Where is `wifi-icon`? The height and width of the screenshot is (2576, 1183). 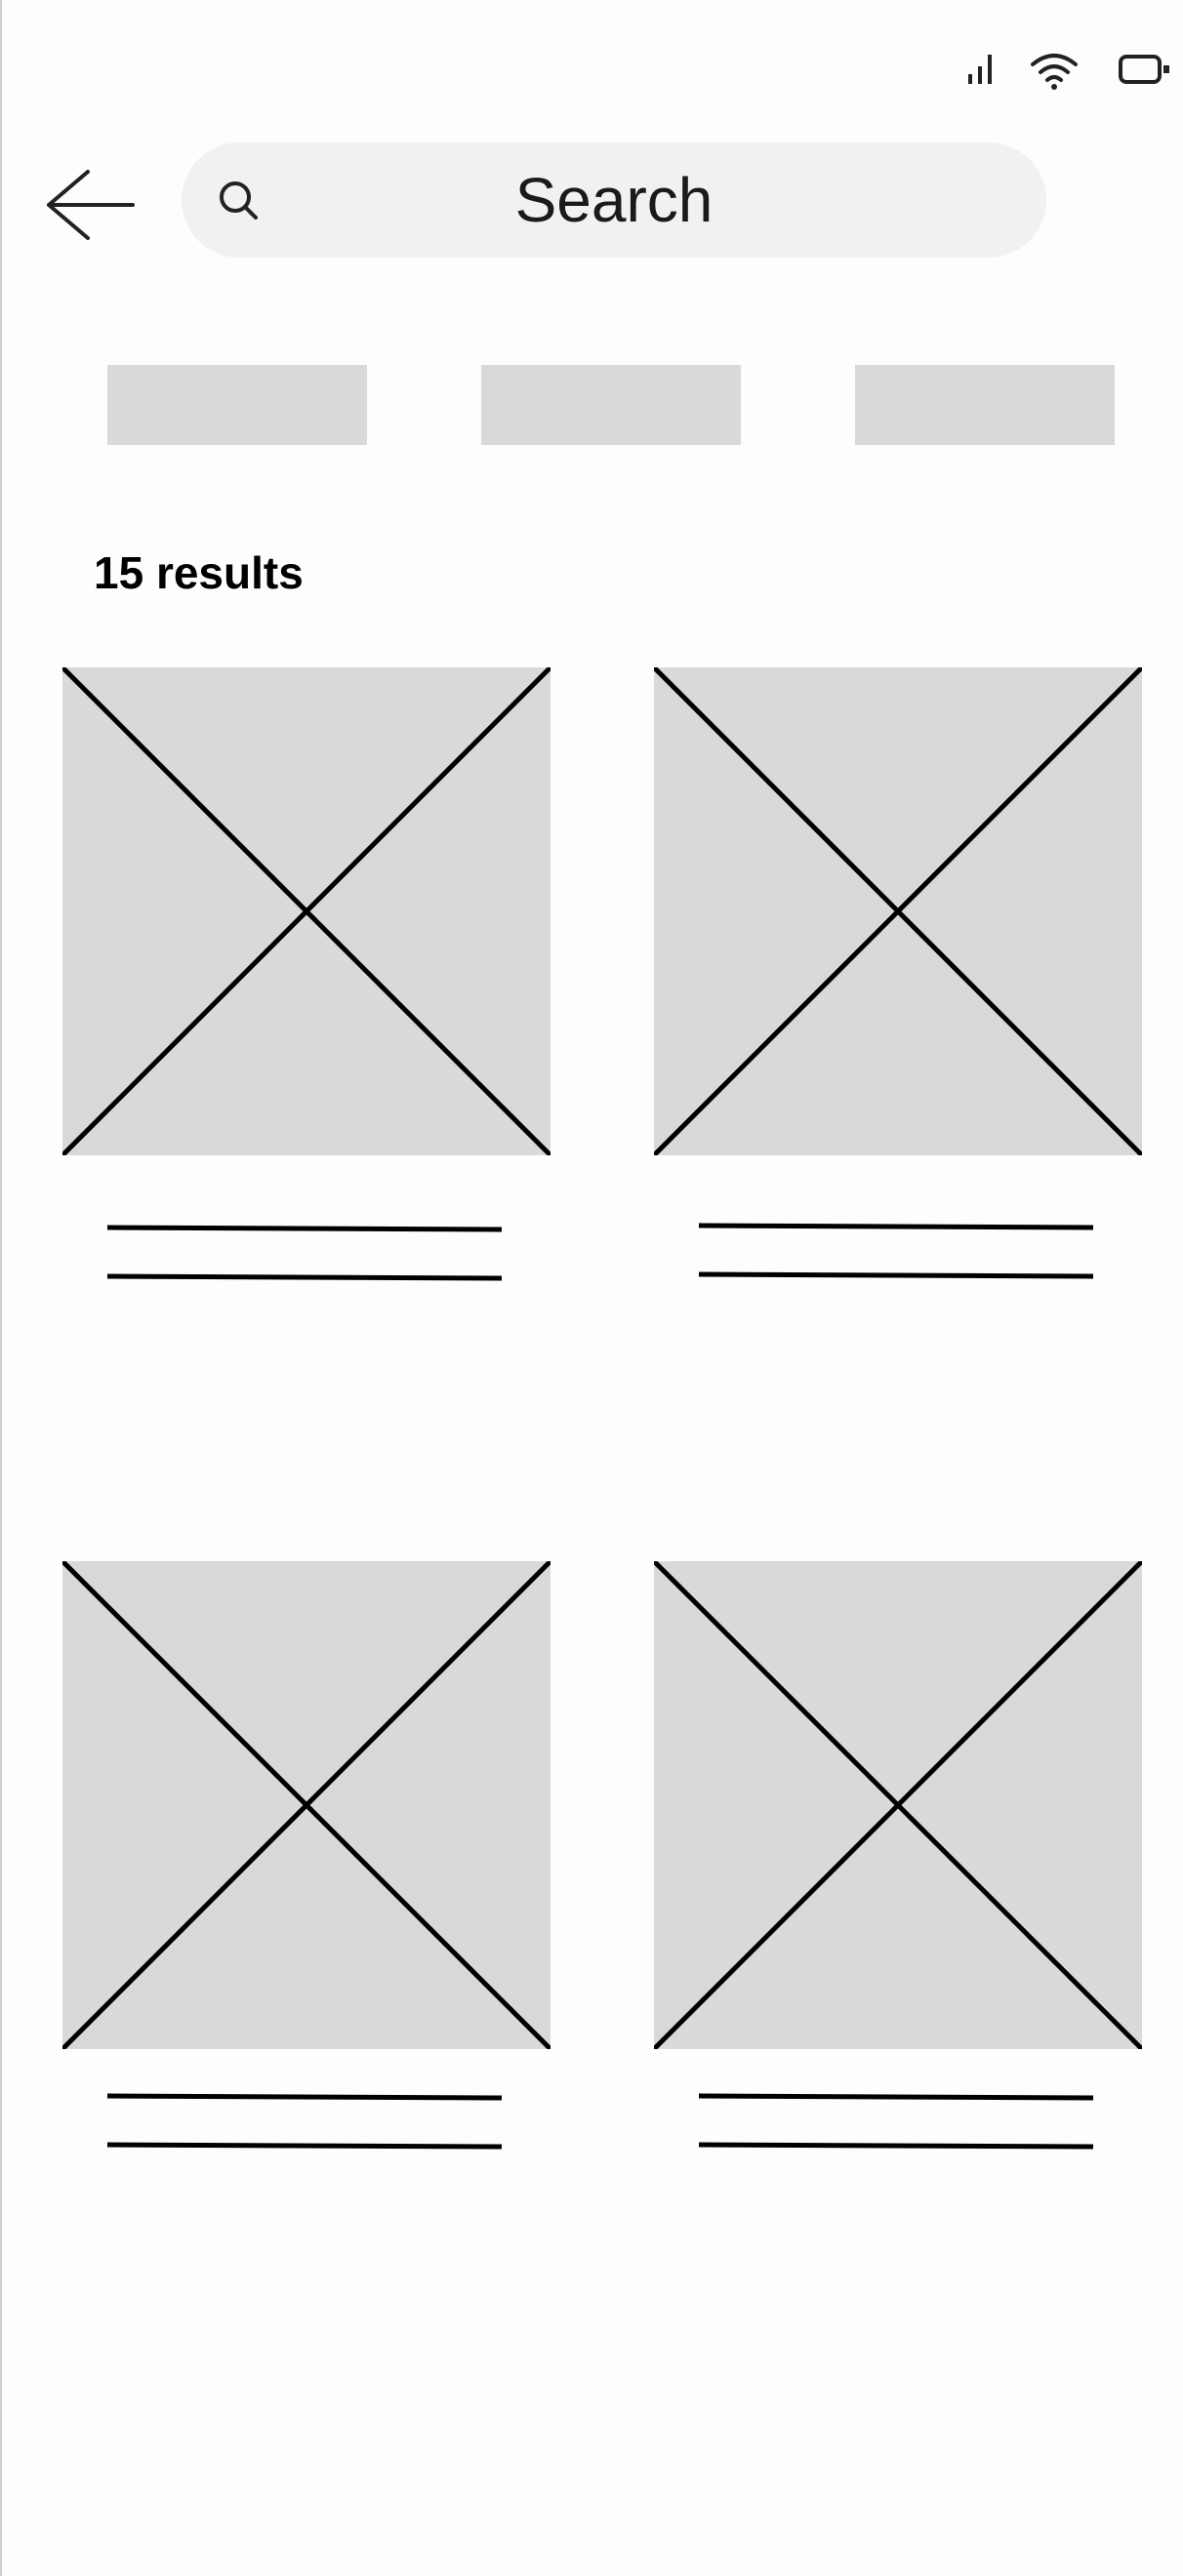
wifi-icon is located at coordinates (1054, 73).